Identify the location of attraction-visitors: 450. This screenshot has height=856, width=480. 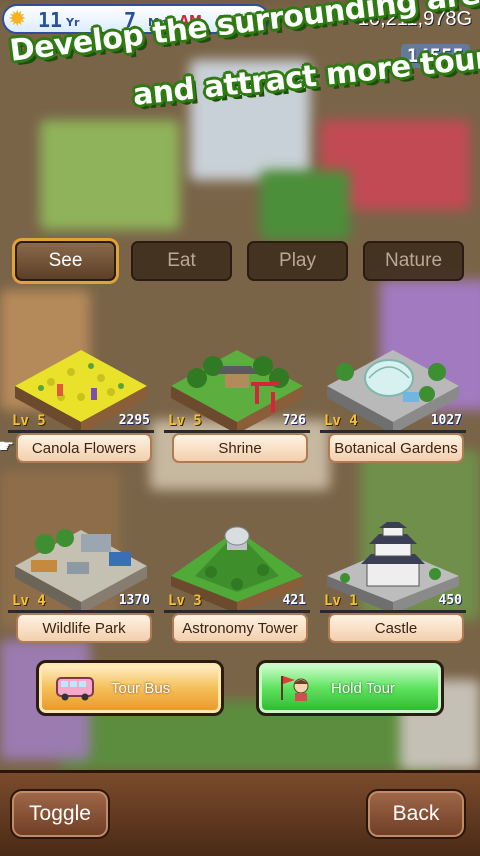
(450, 600).